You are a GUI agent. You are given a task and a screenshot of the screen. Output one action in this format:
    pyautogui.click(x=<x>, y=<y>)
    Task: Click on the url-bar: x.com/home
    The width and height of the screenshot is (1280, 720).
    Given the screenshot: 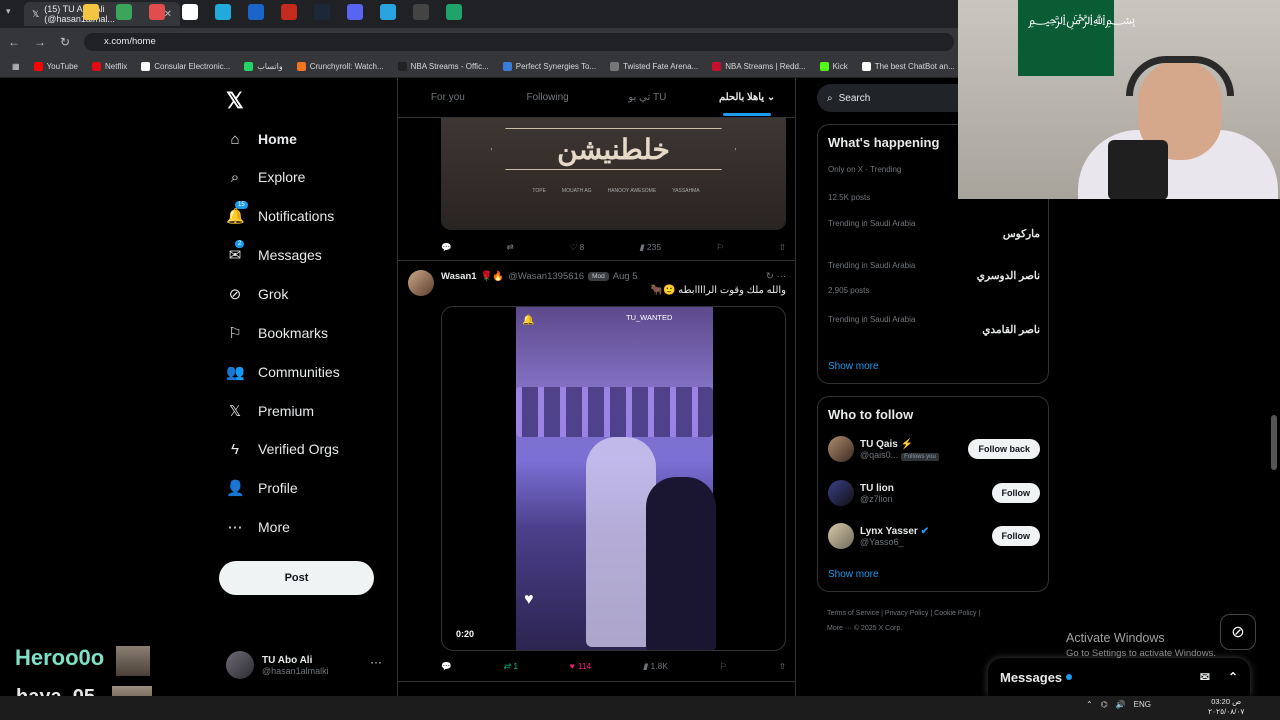 What is the action you would take?
    pyautogui.click(x=519, y=42)
    